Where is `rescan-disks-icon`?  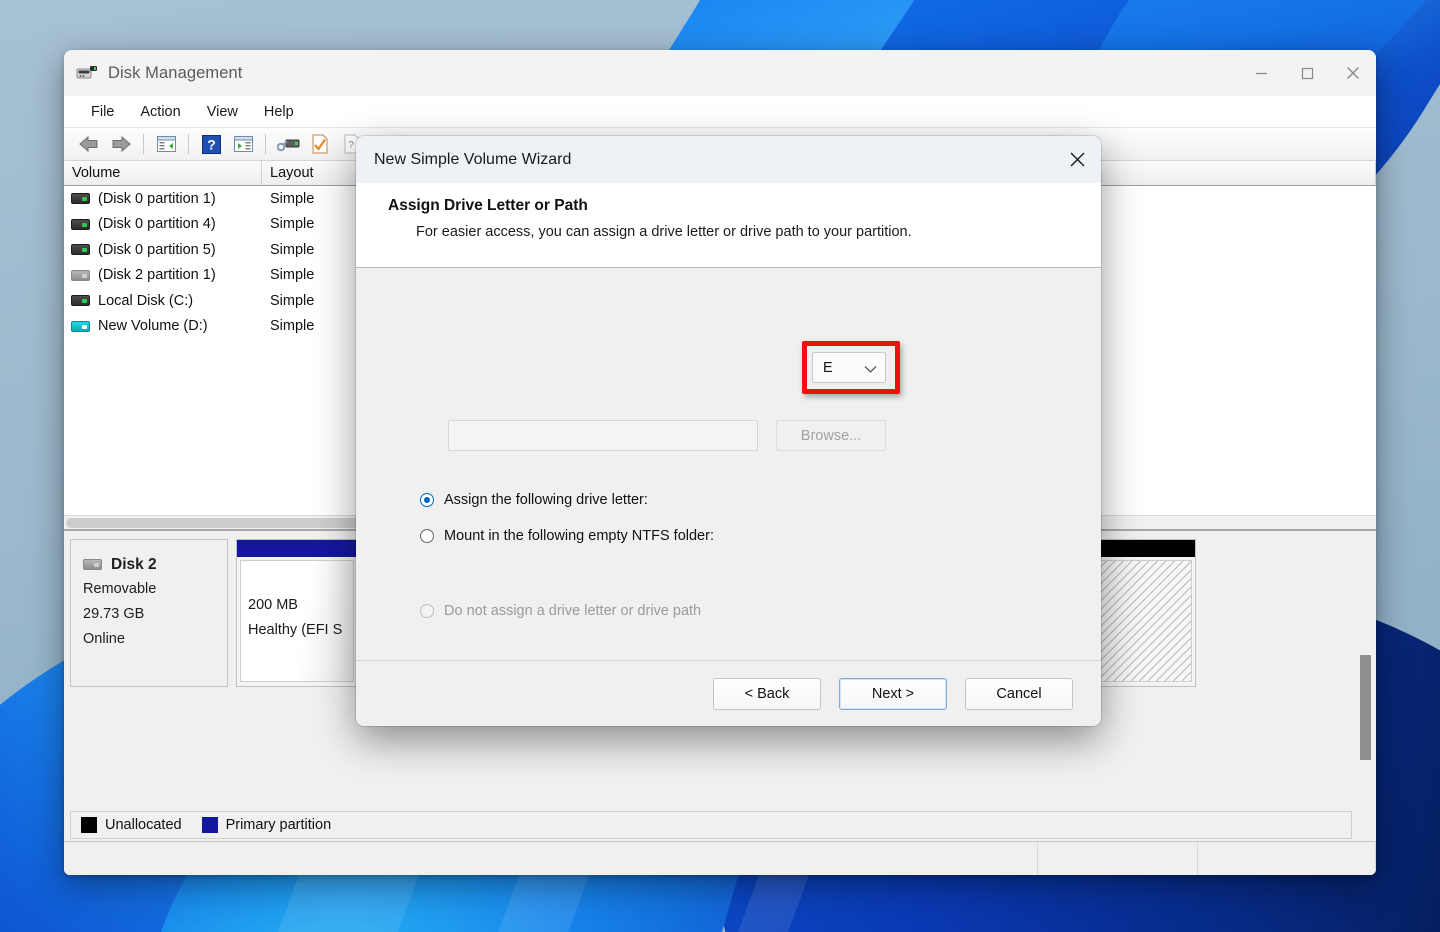
rescan-disks-icon is located at coordinates (288, 144).